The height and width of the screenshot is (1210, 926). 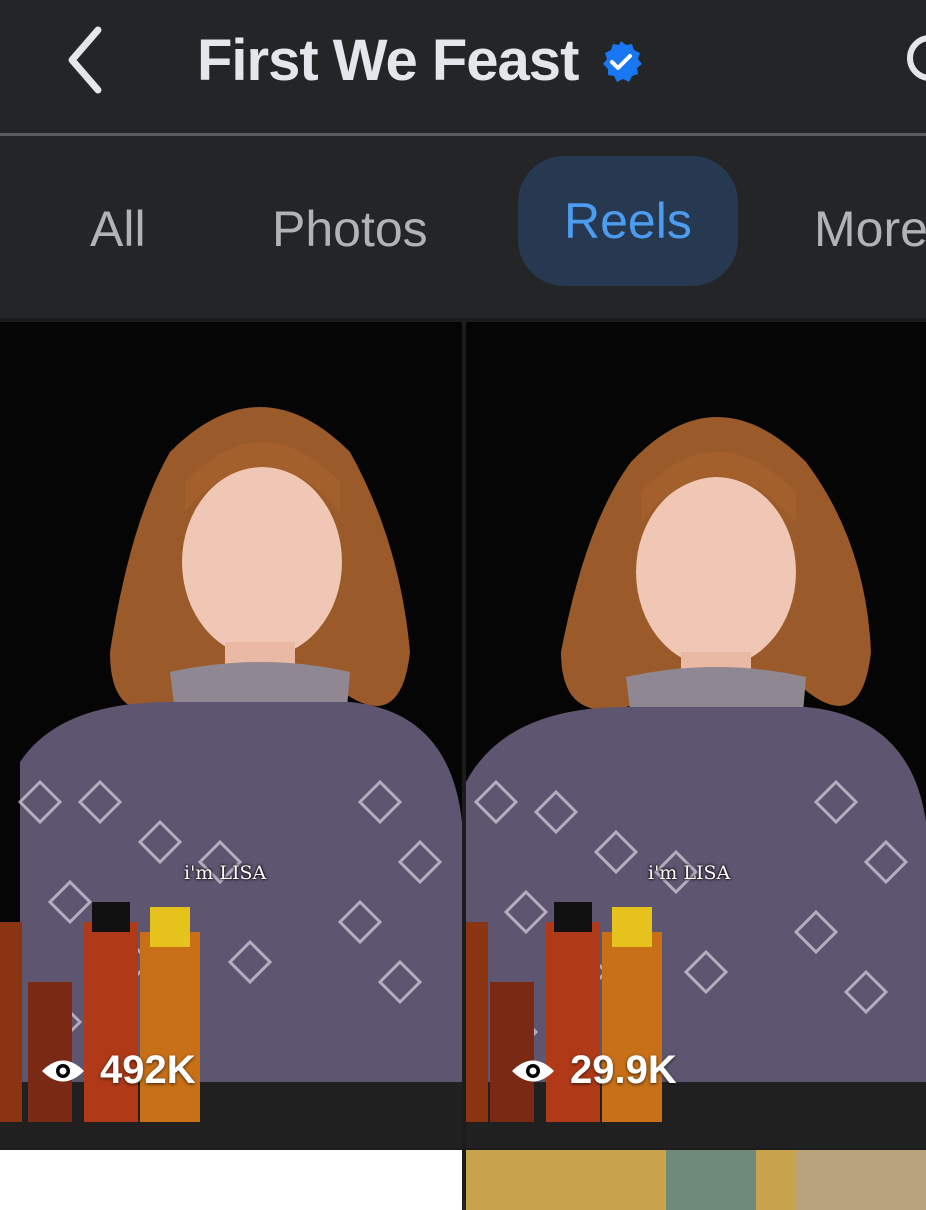 What do you see at coordinates (87, 60) in the screenshot?
I see `chevron-left-icon` at bounding box center [87, 60].